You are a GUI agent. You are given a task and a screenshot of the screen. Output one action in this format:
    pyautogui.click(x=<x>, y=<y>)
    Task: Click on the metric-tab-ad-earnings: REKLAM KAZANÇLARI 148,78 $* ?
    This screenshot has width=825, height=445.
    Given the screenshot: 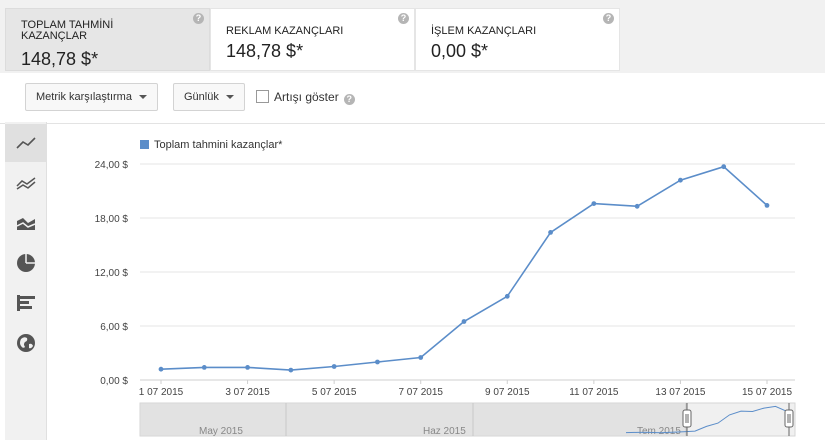 What is the action you would take?
    pyautogui.click(x=312, y=39)
    